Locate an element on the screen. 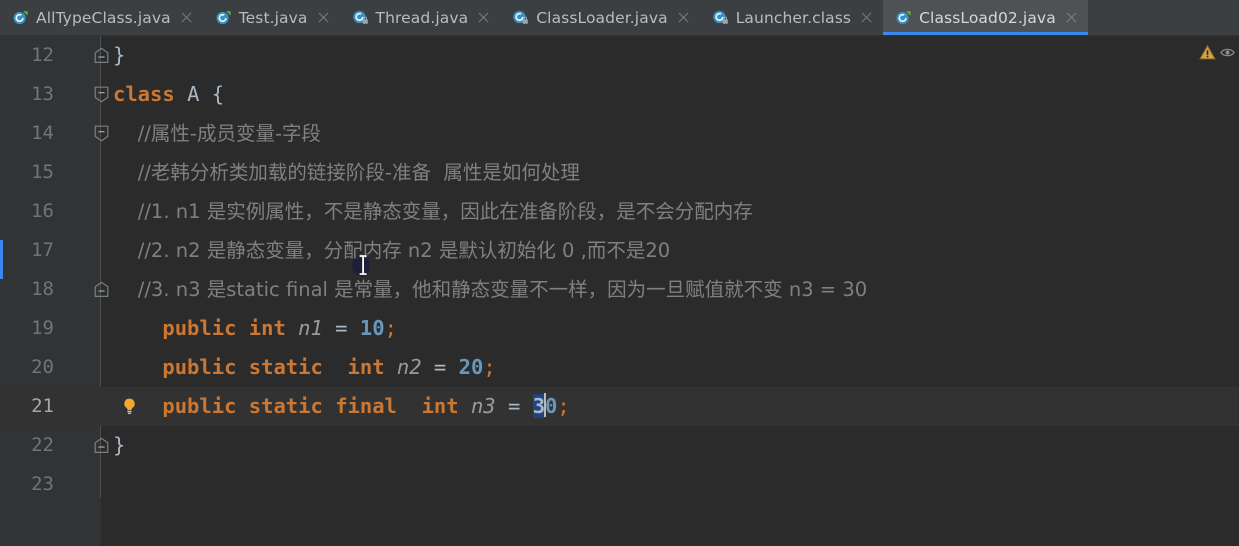  line-number: 15 is located at coordinates (42, 172).